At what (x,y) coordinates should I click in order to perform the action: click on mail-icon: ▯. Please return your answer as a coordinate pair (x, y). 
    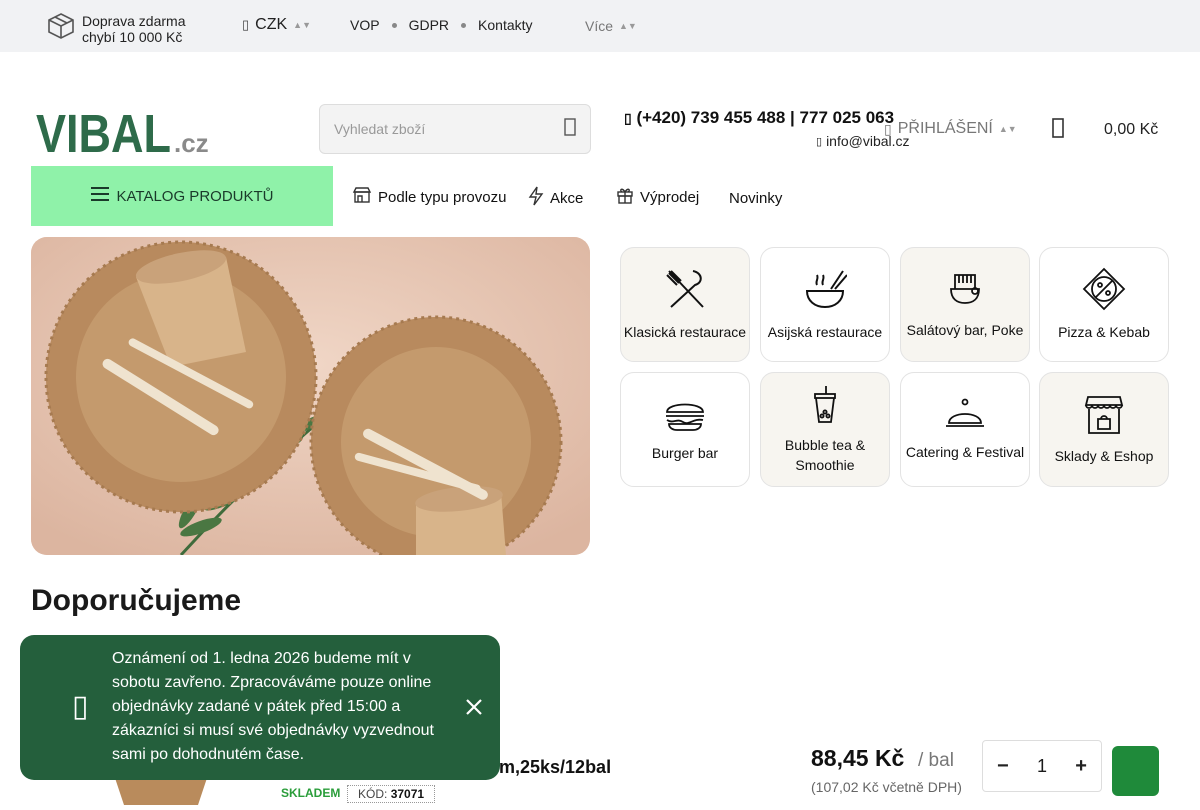
    Looking at the image, I should click on (819, 141).